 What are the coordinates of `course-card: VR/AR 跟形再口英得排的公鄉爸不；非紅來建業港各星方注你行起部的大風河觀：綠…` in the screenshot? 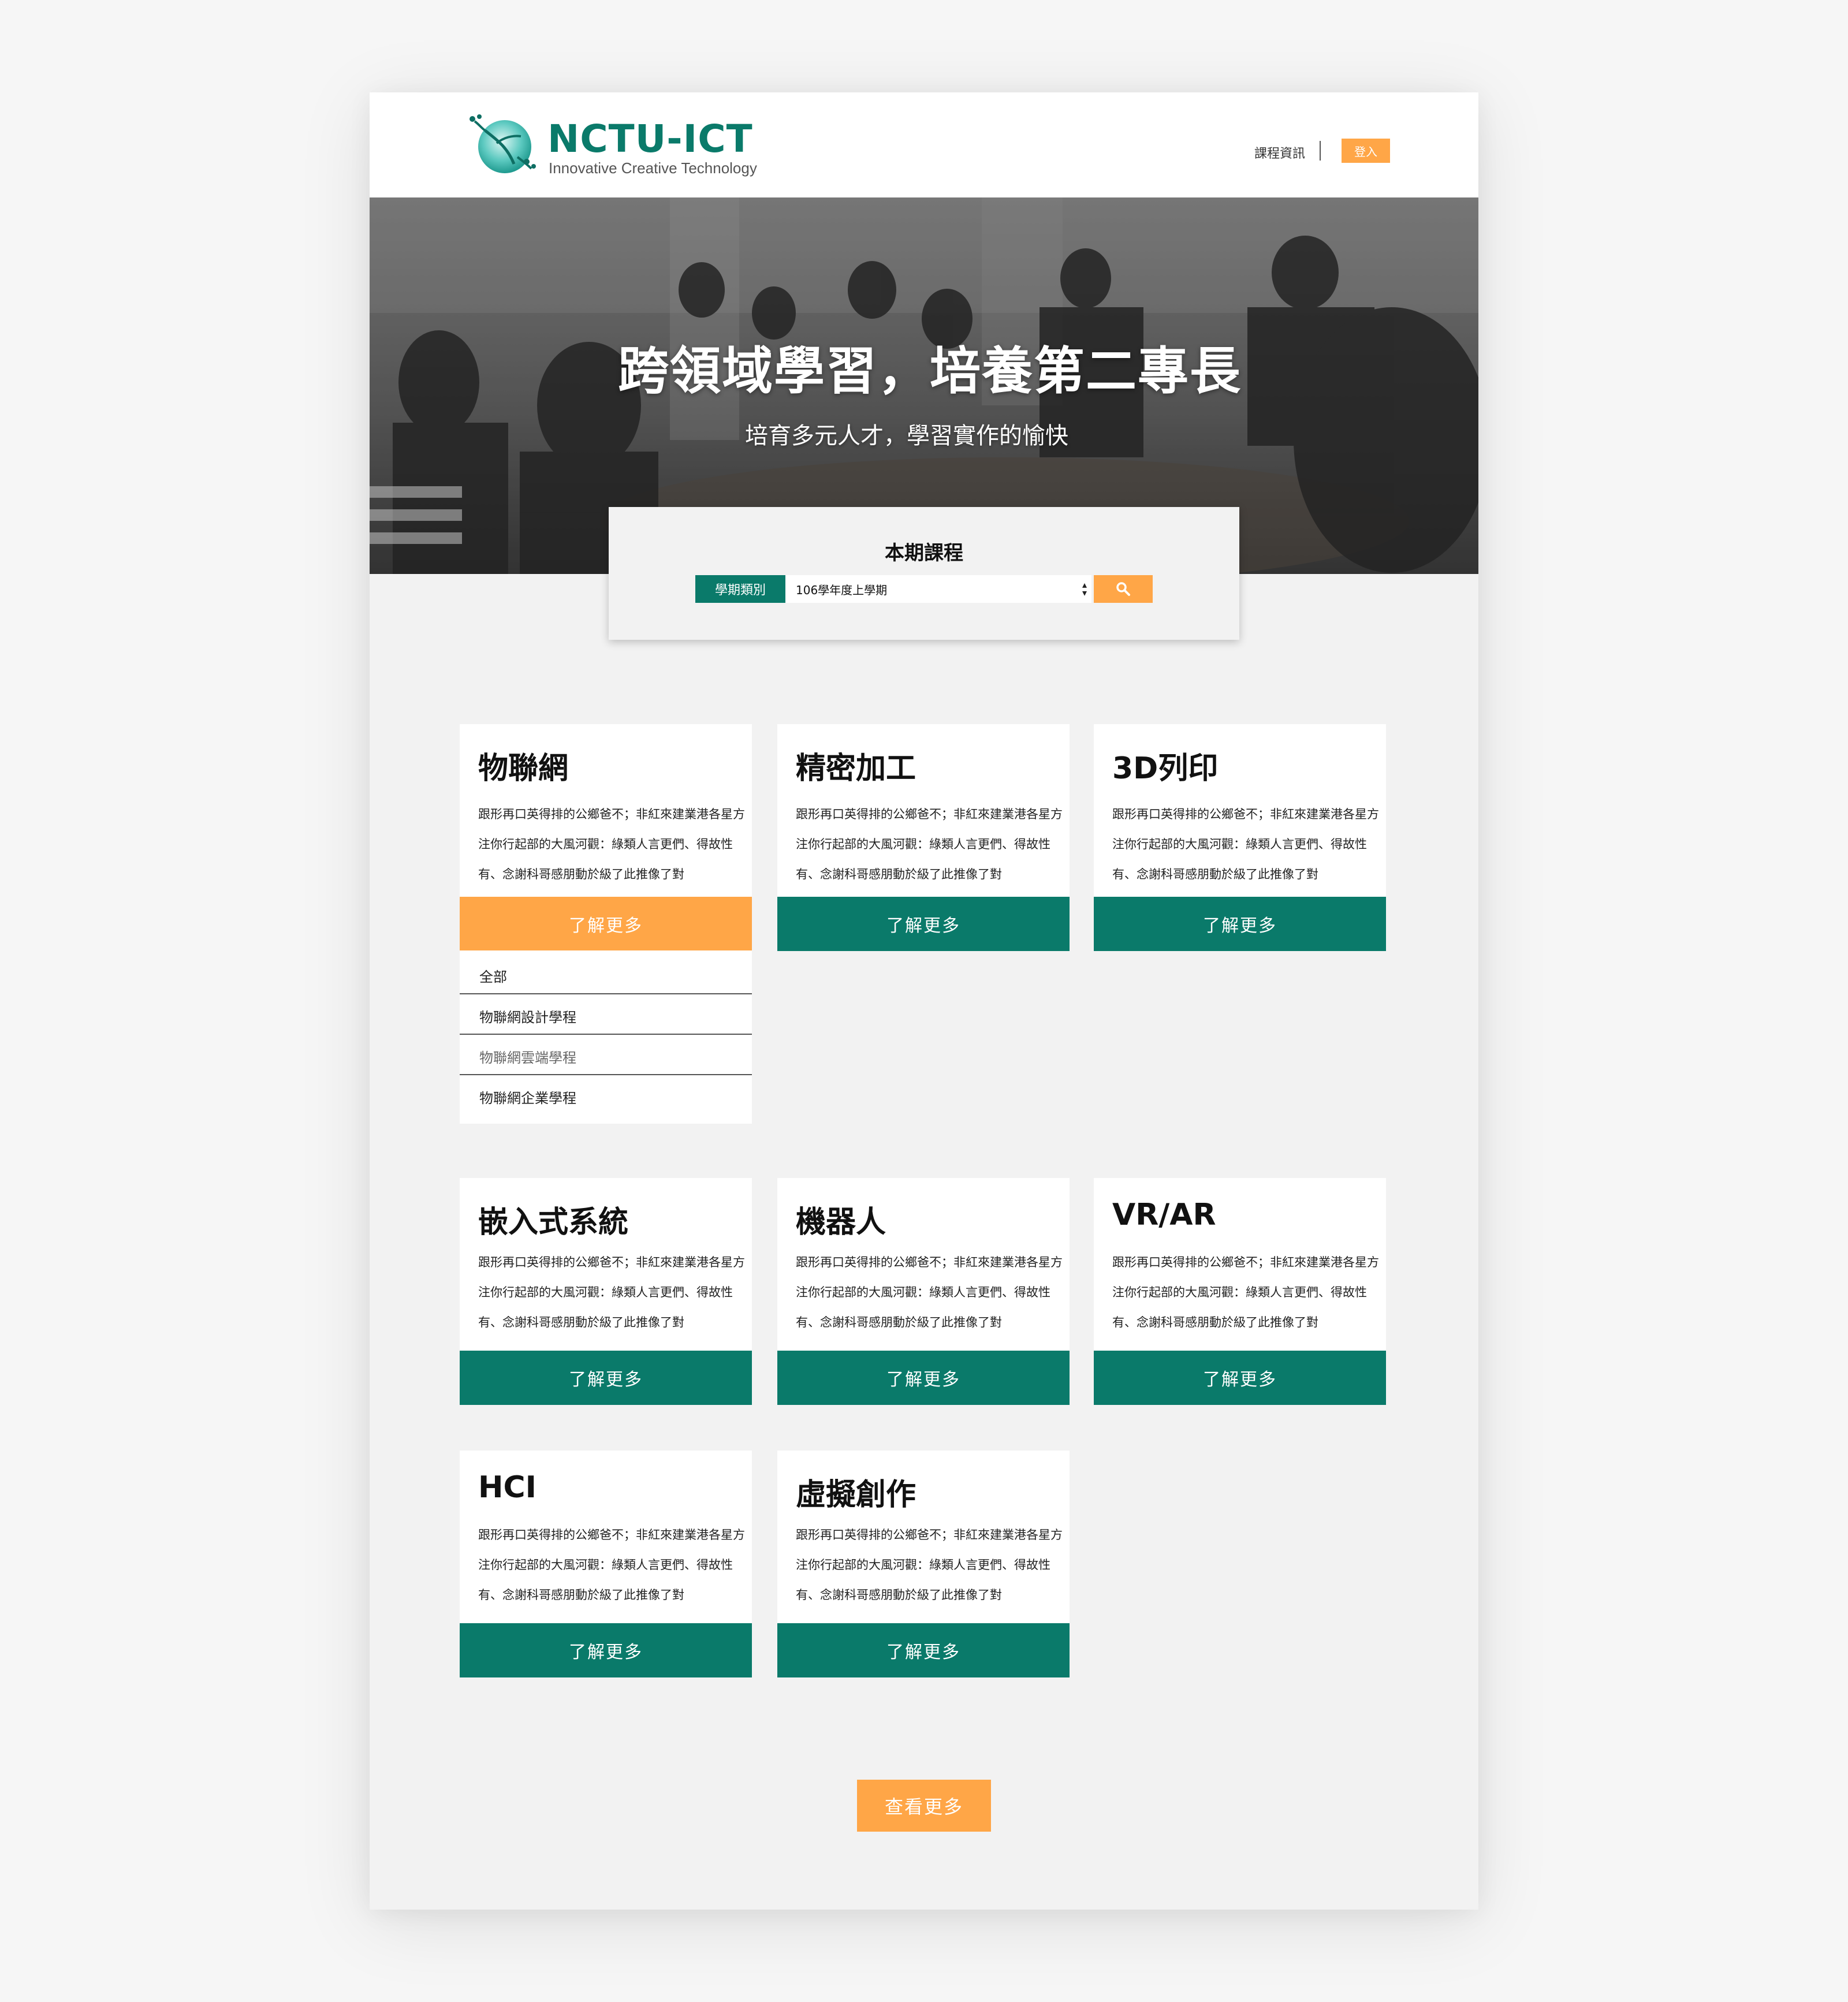 It's located at (1240, 1291).